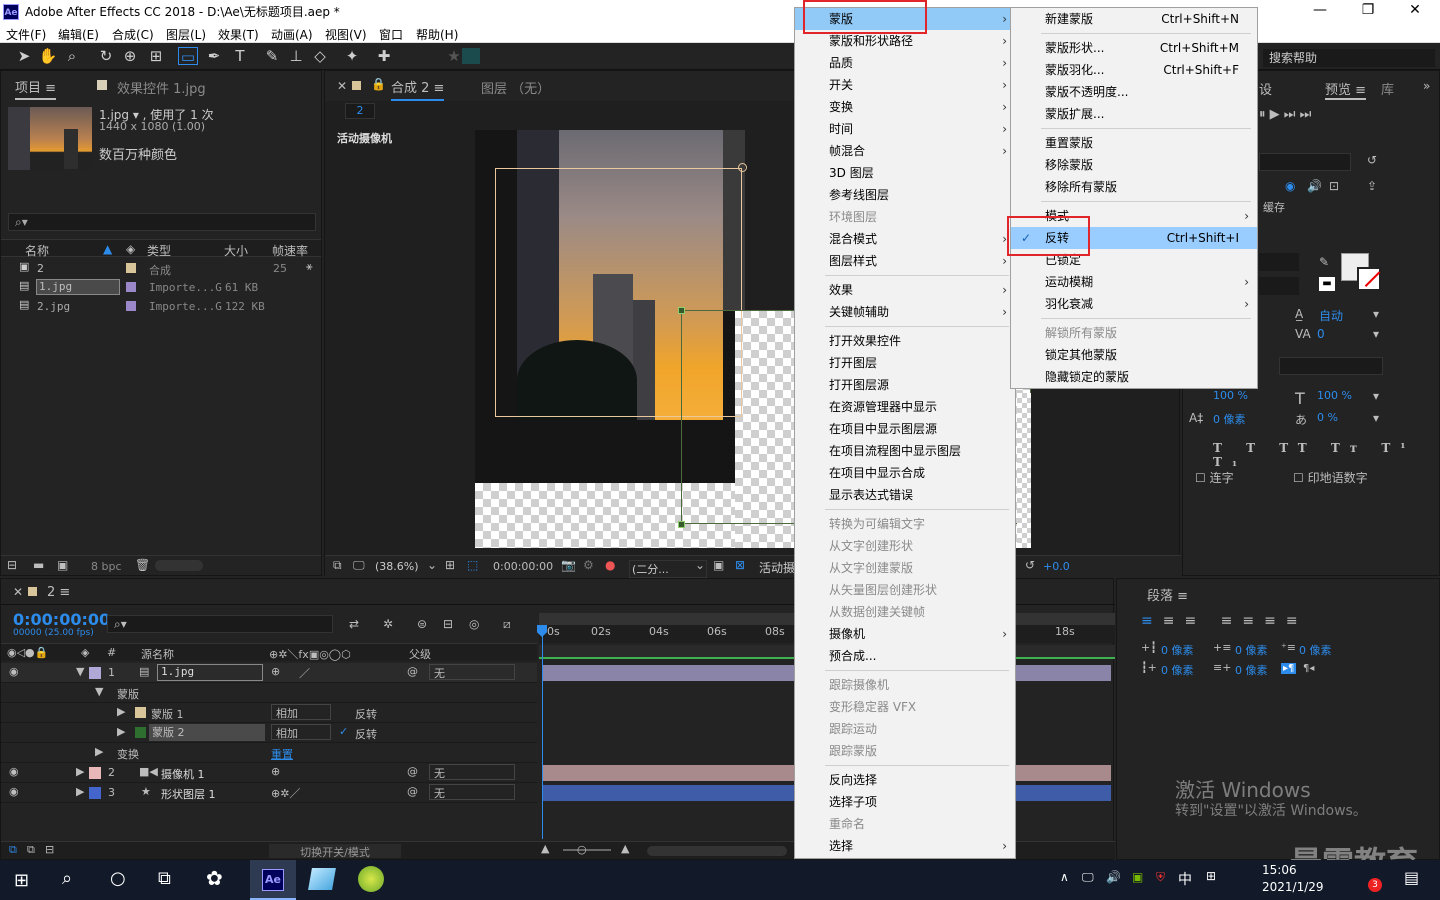 This screenshot has height=900, width=1440. I want to click on layer-menu-item: 摄像机 ›, so click(905, 634).